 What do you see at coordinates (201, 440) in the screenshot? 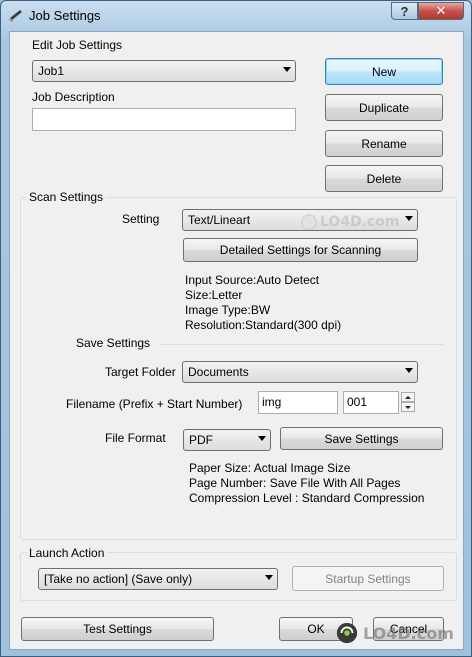
I see `file-format-value: PDF` at bounding box center [201, 440].